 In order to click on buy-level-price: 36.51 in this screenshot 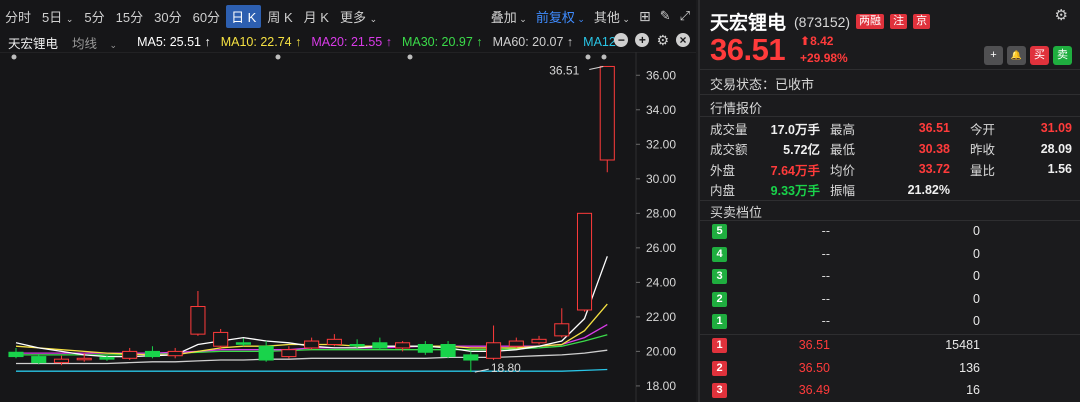, I will do `click(814, 345)`.